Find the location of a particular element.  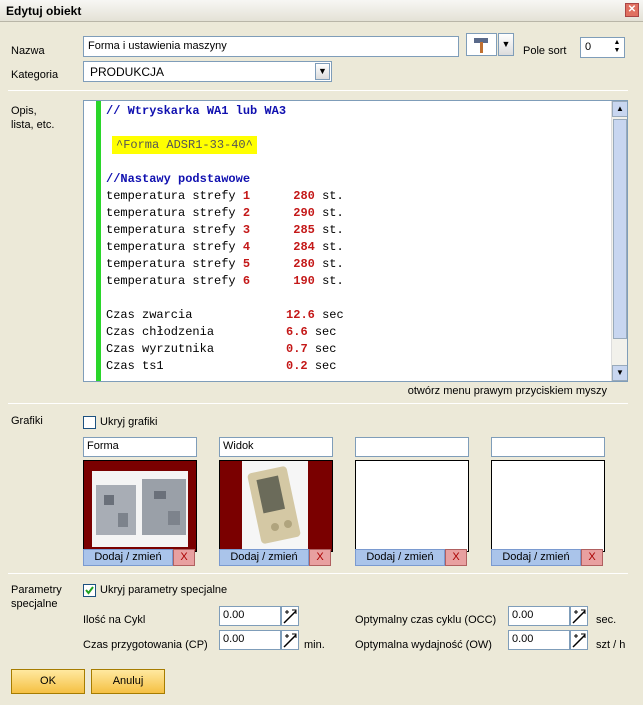

scroll-down-icon: ▼ is located at coordinates (619, 373).